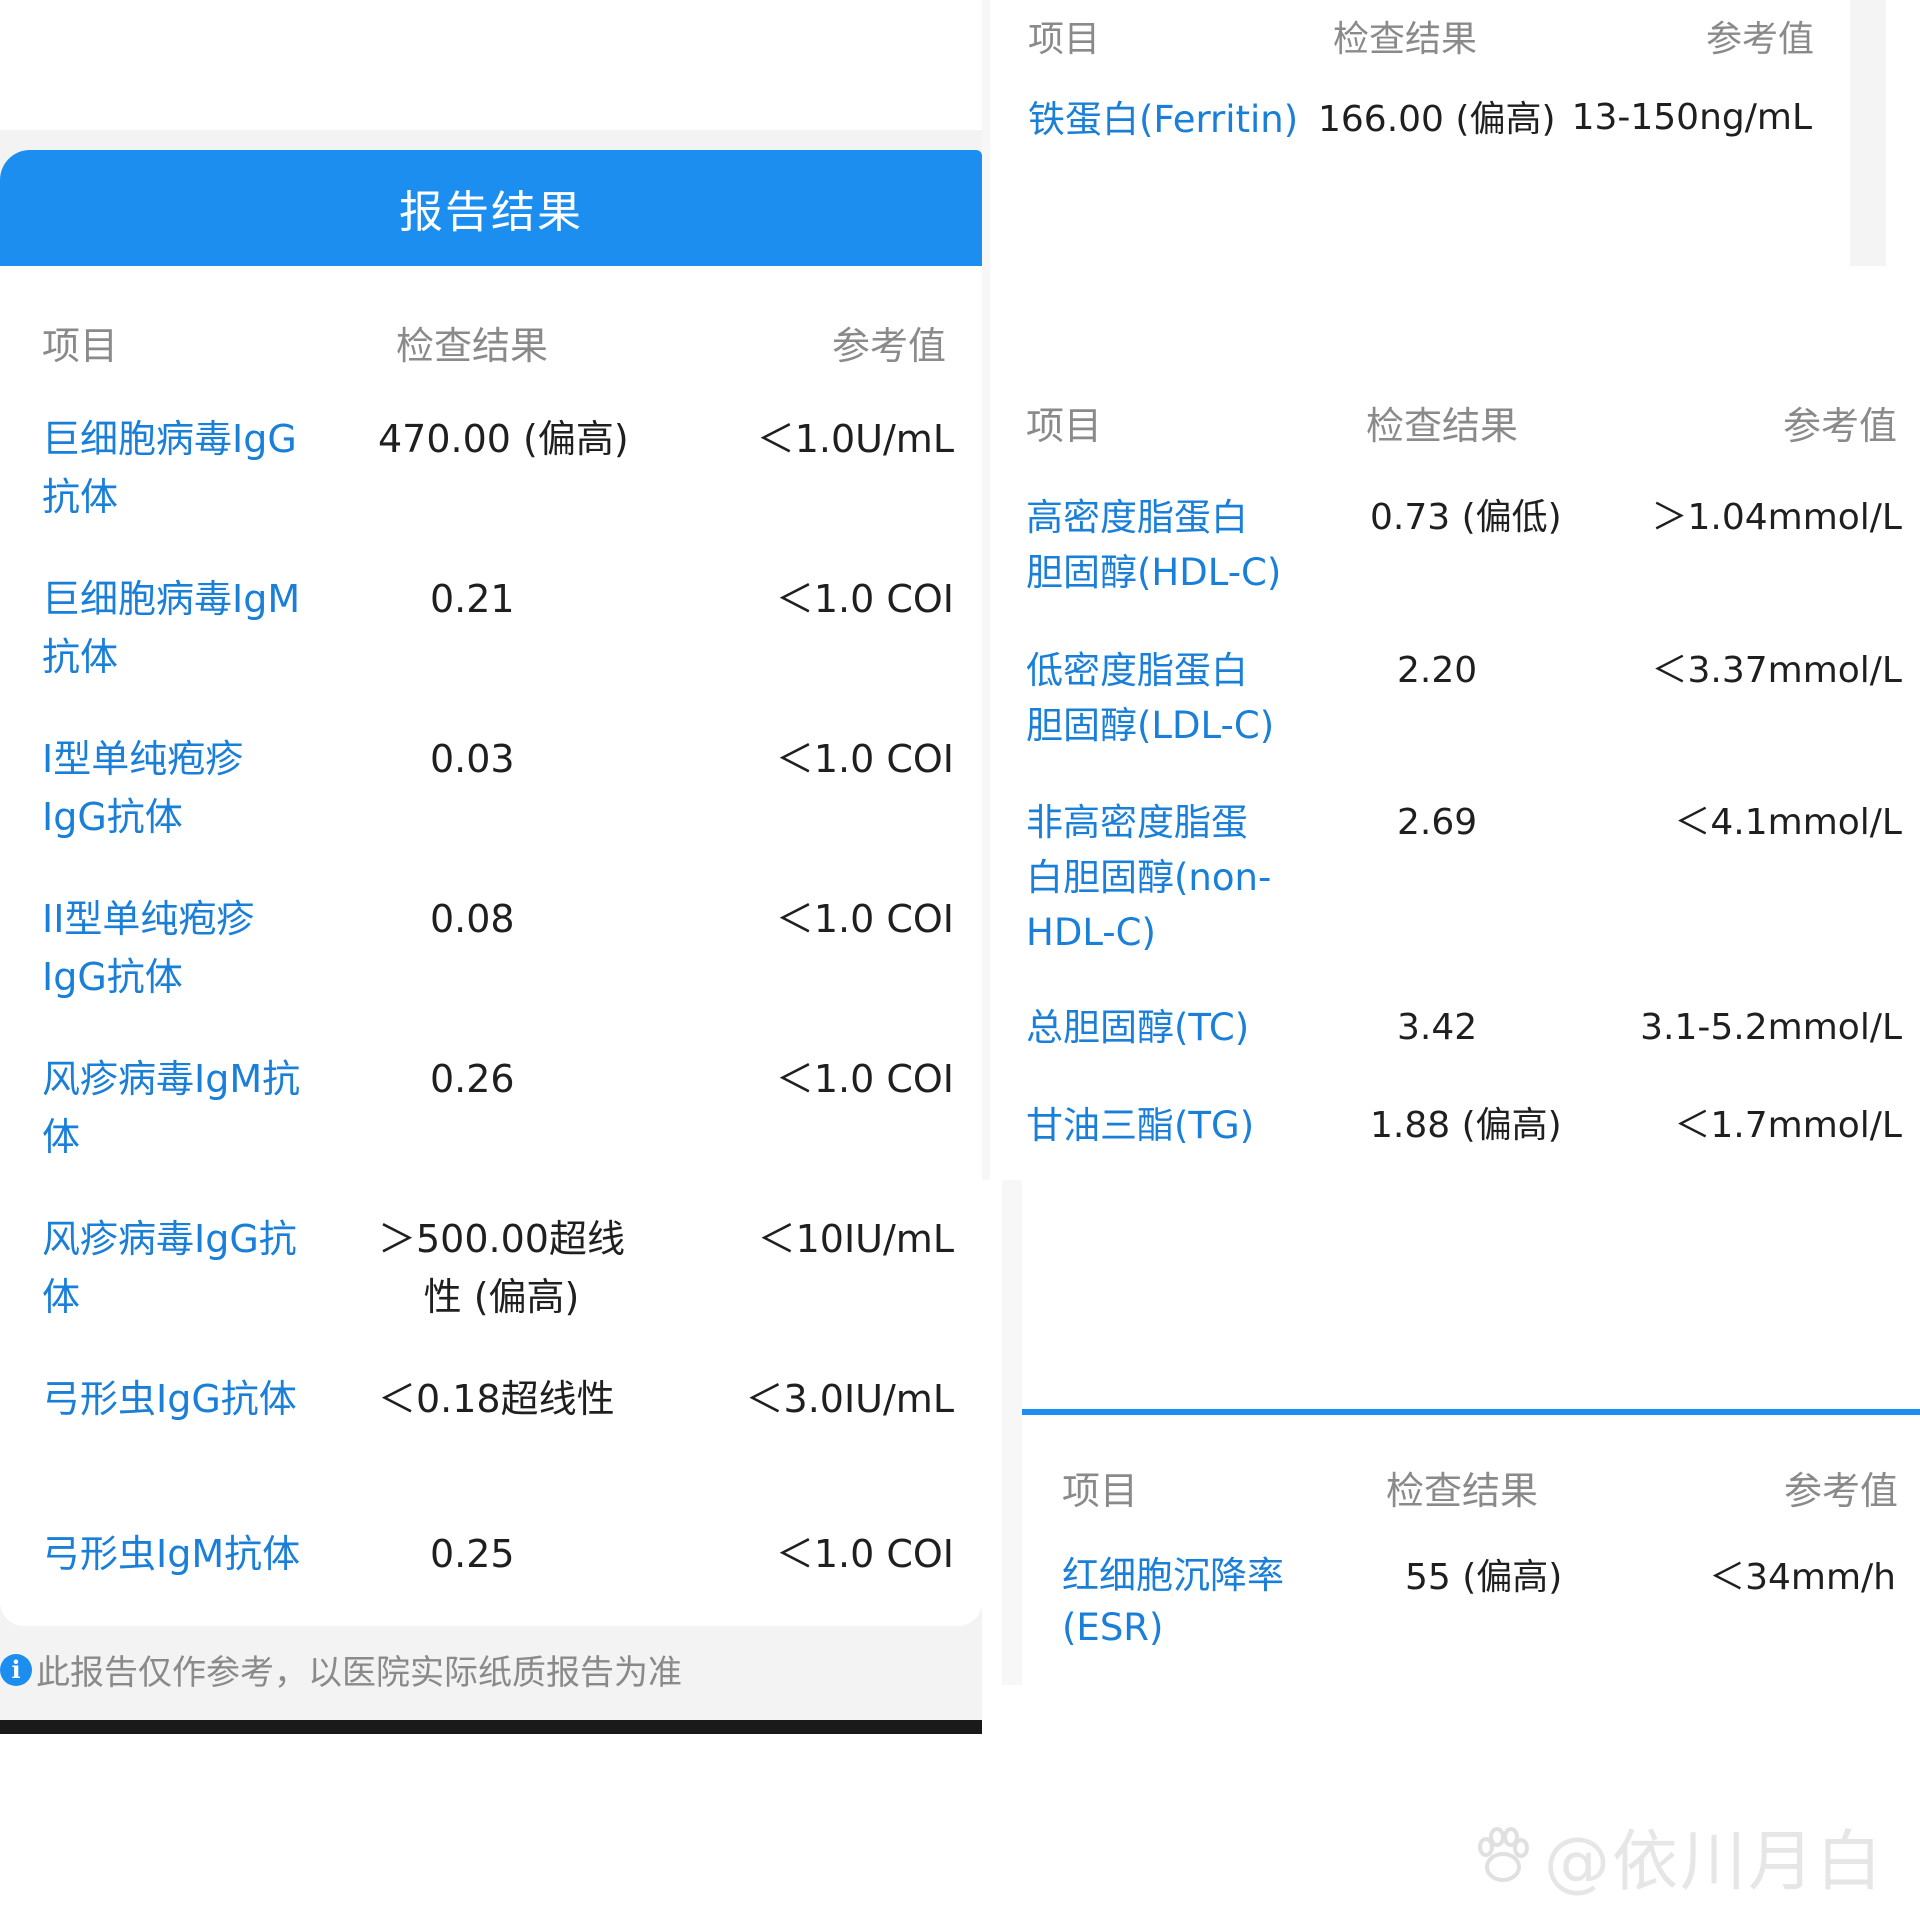  What do you see at coordinates (1471, 1412) in the screenshot?
I see `section-divider` at bounding box center [1471, 1412].